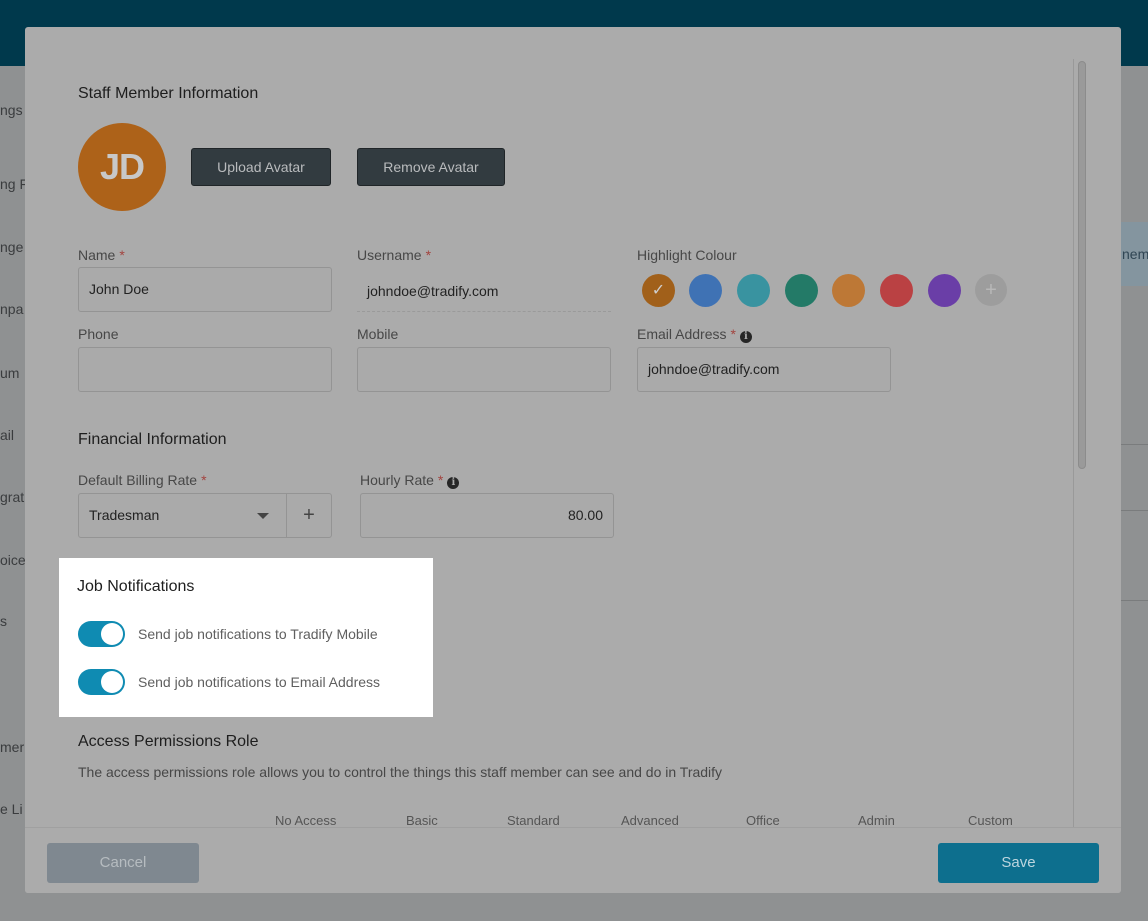 Image resolution: width=1148 pixels, height=921 pixels. What do you see at coordinates (694, 334) in the screenshot?
I see `email-address-label: Email Address * i` at bounding box center [694, 334].